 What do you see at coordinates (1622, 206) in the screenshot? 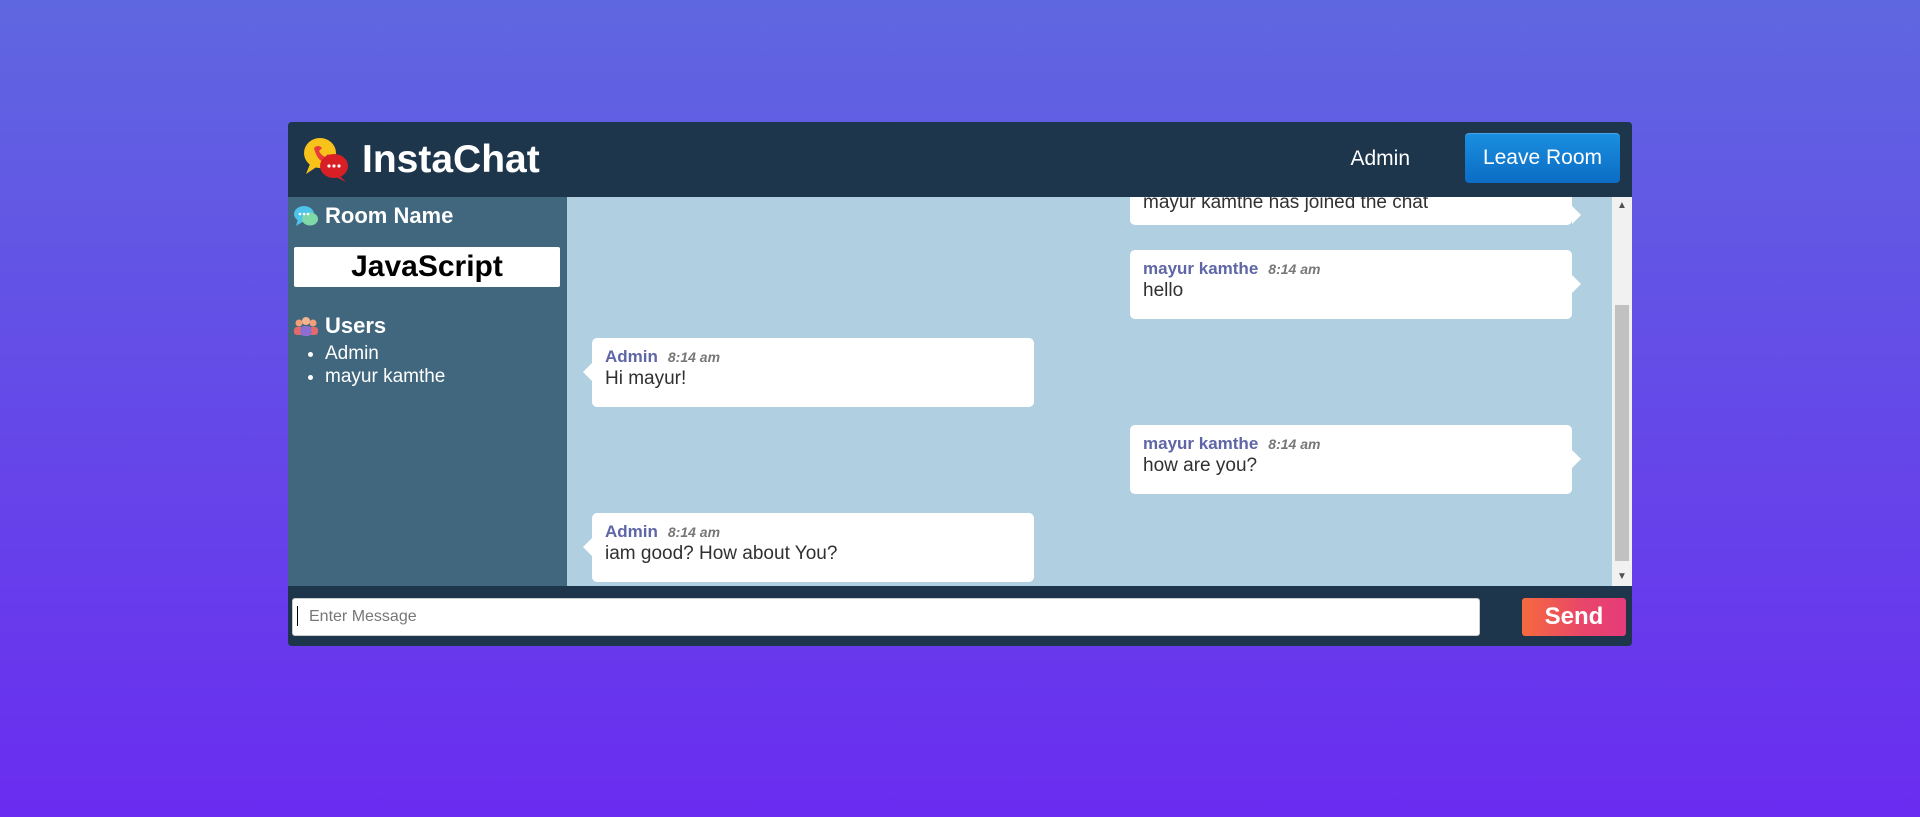
I see `scroll-up-arrow-icon: ▲` at bounding box center [1622, 206].